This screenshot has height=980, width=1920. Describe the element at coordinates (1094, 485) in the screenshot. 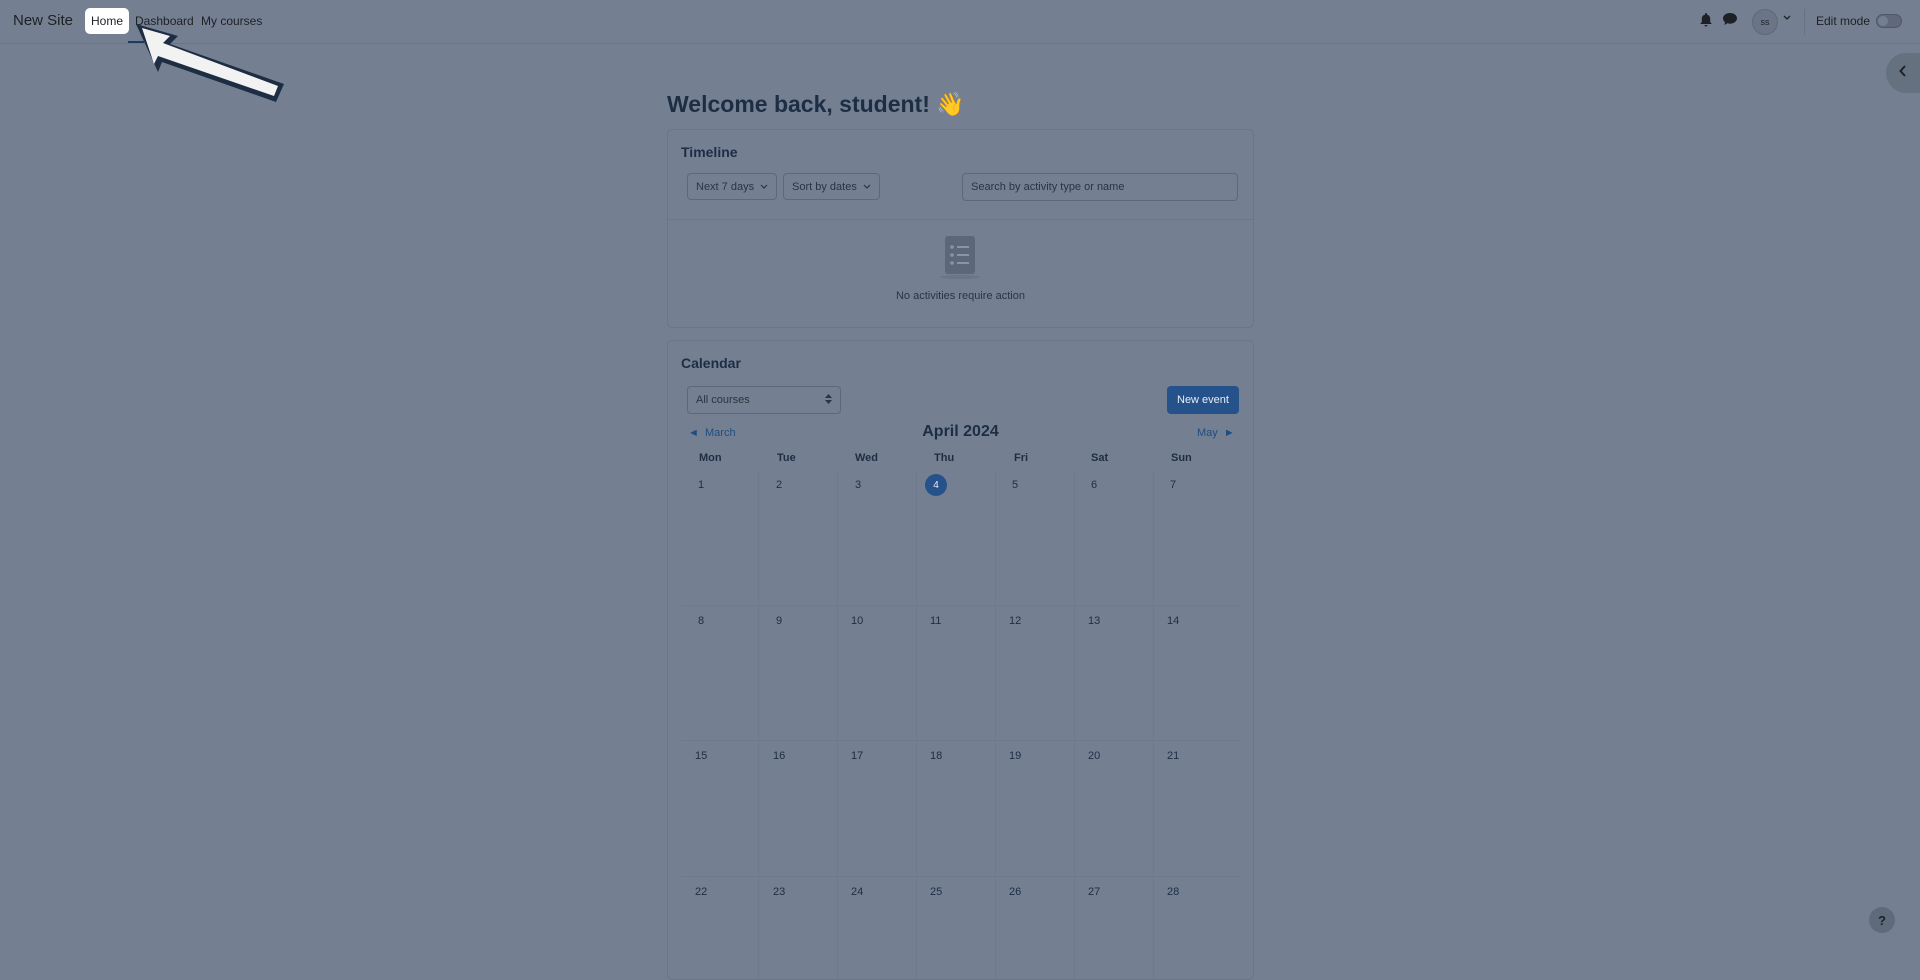

I see `calendar-day: 6` at that location.